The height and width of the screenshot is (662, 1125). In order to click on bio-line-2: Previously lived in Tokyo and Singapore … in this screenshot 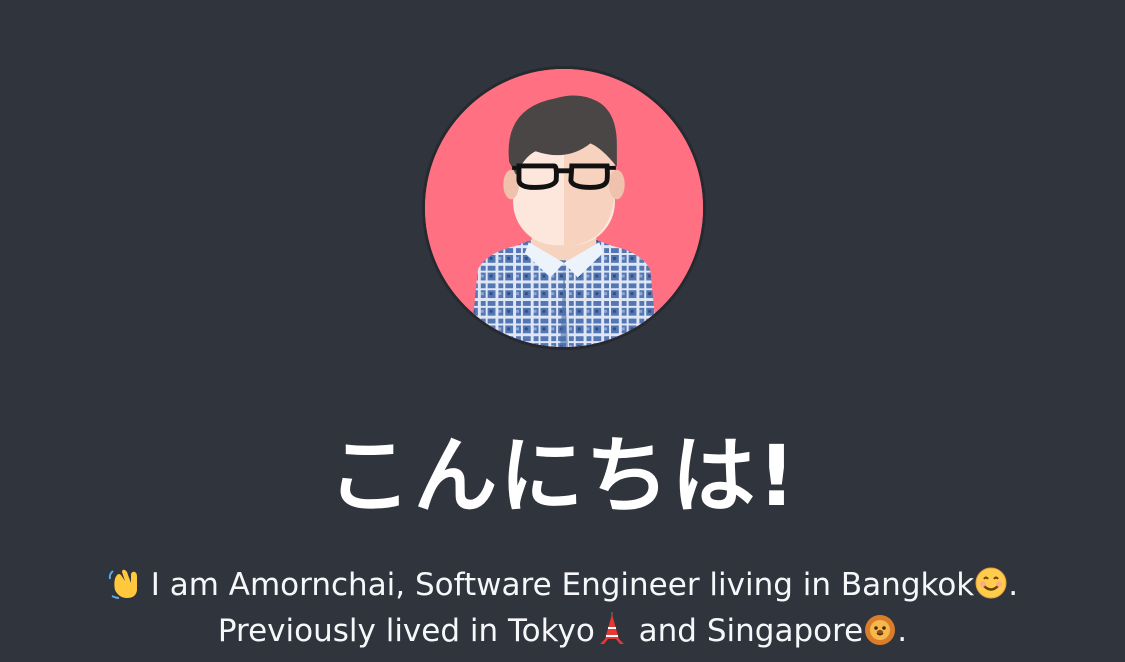, I will do `click(562, 631)`.